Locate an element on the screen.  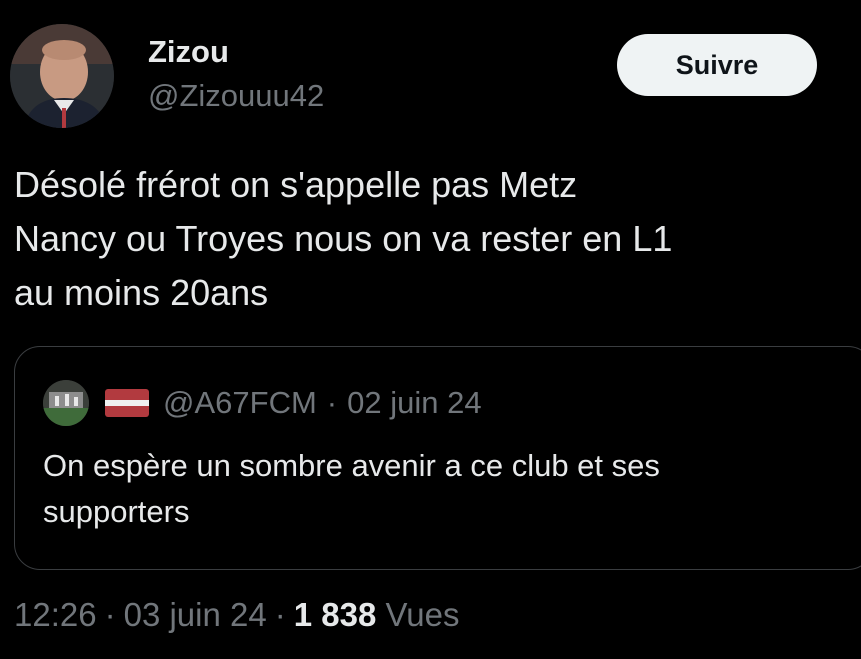
quoted-tweet-header: @A67FCM · 02 juin 24 is located at coordinates (262, 403).